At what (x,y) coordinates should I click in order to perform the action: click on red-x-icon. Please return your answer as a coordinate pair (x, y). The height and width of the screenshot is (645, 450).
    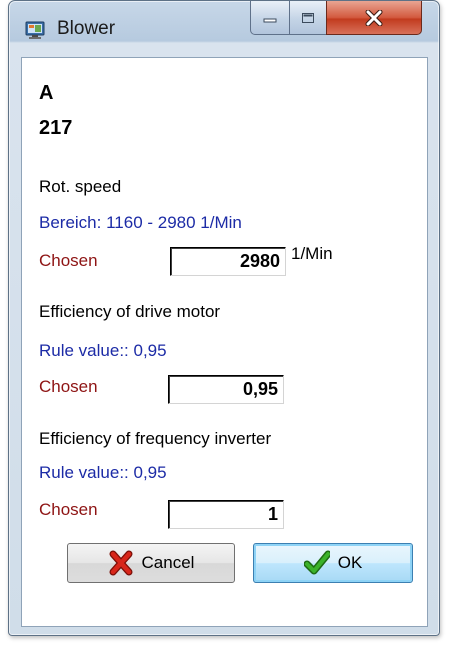
    Looking at the image, I should click on (121, 563).